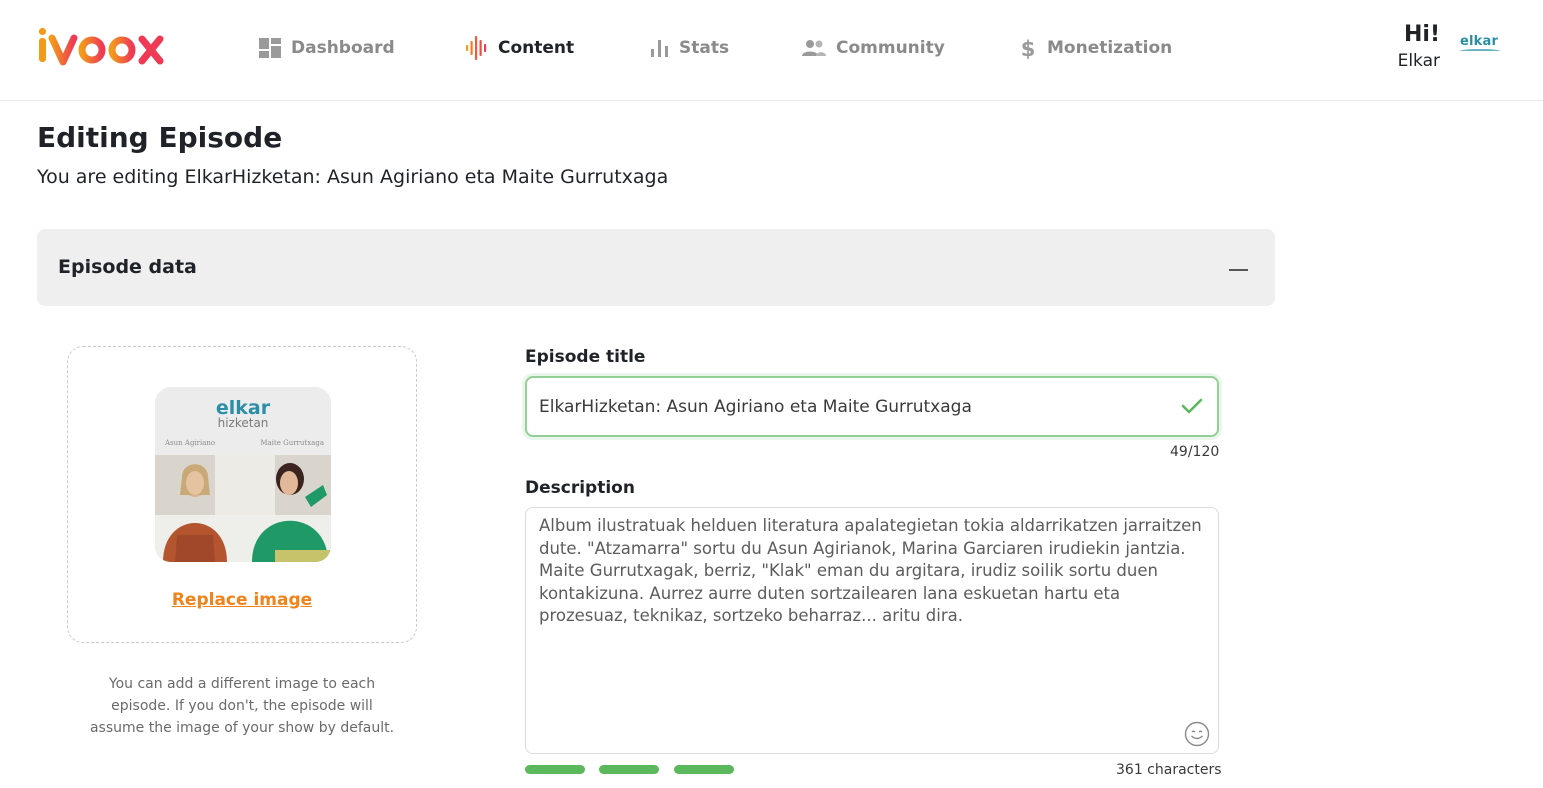 This screenshot has width=1543, height=788. What do you see at coordinates (343, 48) in the screenshot?
I see `nav-dashboard-label: Dashboard` at bounding box center [343, 48].